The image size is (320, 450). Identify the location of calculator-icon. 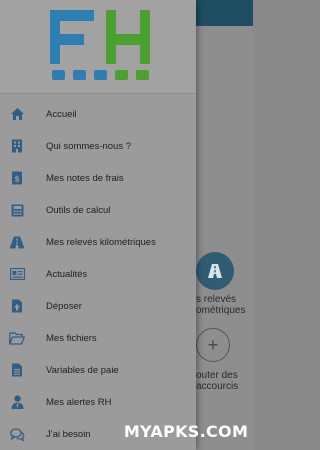
(17, 210).